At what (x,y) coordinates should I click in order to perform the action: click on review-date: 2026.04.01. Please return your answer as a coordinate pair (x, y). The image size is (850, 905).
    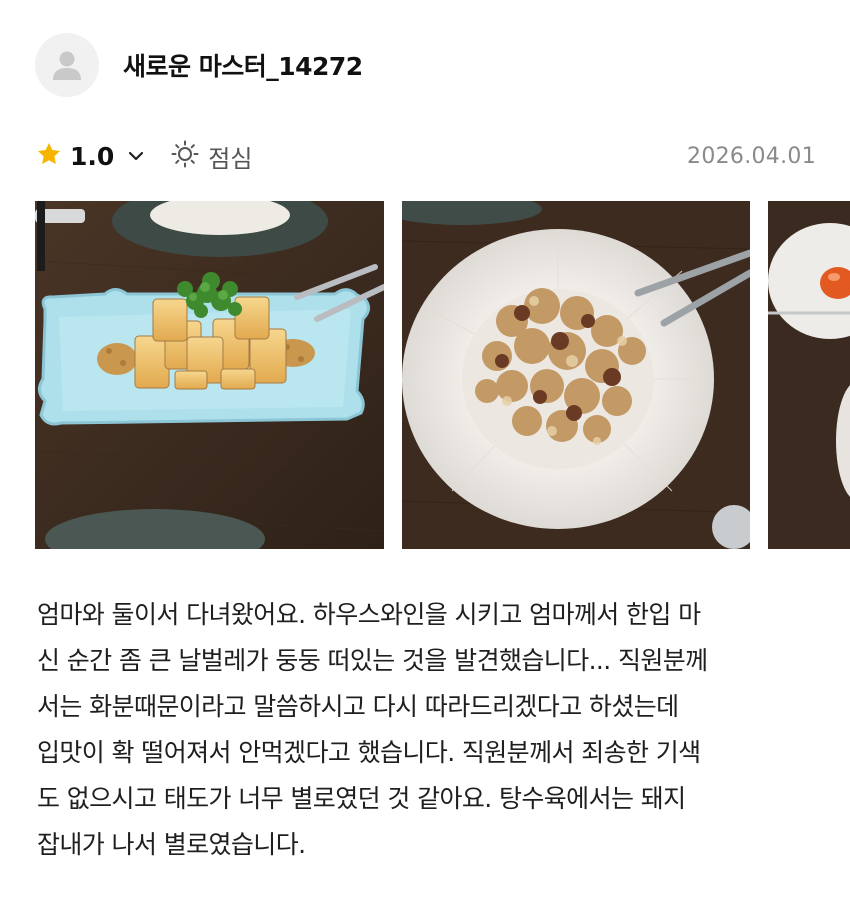
    Looking at the image, I should click on (751, 156).